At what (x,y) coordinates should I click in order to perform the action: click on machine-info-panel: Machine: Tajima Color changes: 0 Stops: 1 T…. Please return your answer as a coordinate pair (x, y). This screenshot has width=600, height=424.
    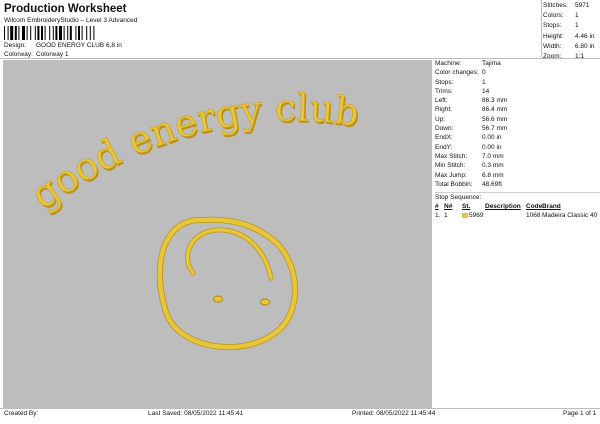
    Looking at the image, I should click on (517, 140).